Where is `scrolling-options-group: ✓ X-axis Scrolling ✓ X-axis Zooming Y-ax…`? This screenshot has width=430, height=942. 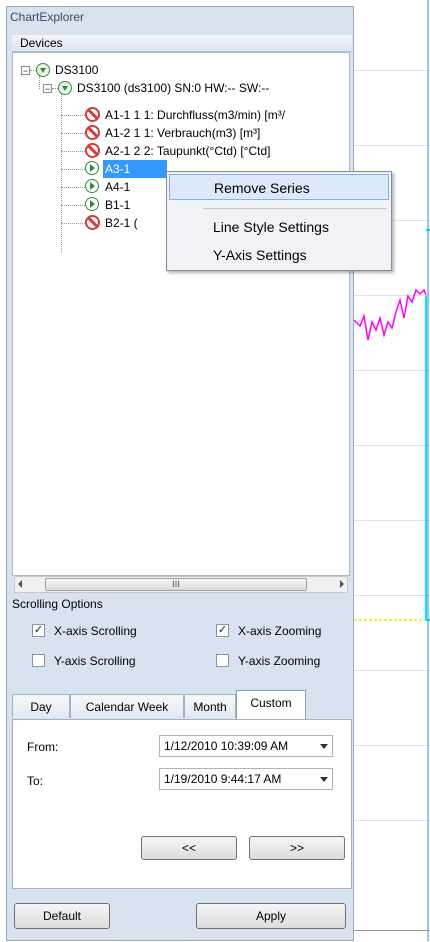
scrolling-options-group: ✓ X-axis Scrolling ✓ X-axis Zooming Y-ax… is located at coordinates (182, 643).